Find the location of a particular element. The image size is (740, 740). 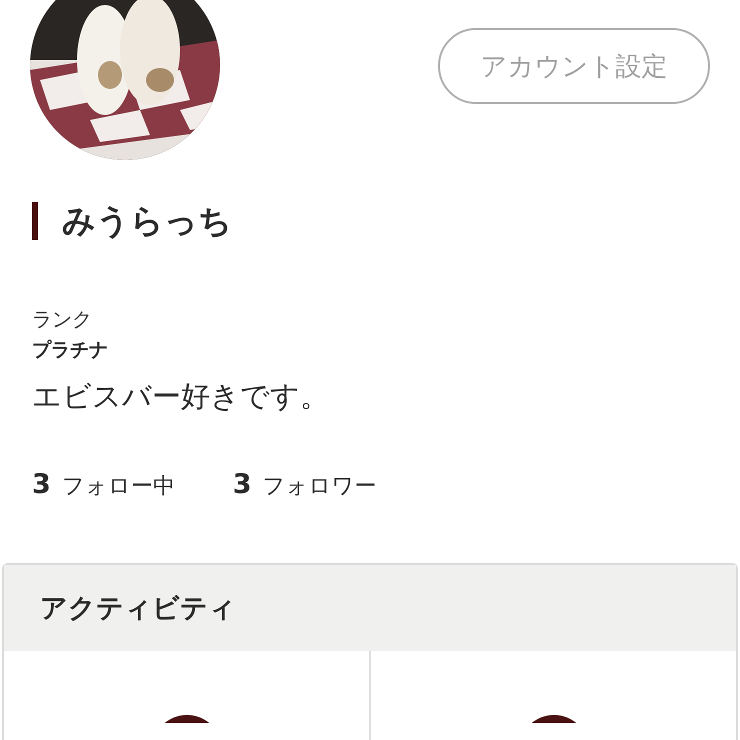

activity-title: アクティビティ is located at coordinates (138, 609).